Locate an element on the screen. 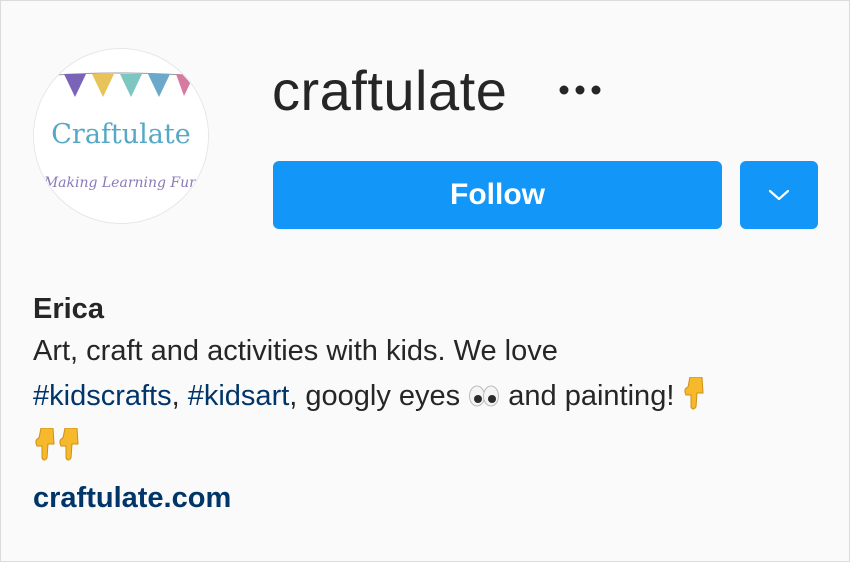 This screenshot has height=562, width=850. bio-text-painting: and painting! is located at coordinates (587, 396).